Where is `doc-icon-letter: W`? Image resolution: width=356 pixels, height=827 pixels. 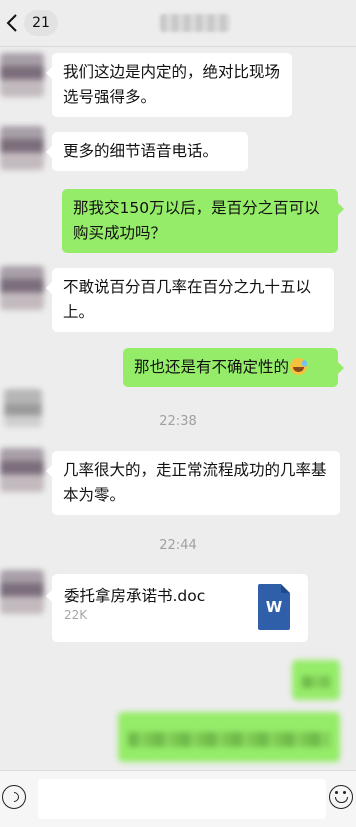
doc-icon-letter: W is located at coordinates (274, 607).